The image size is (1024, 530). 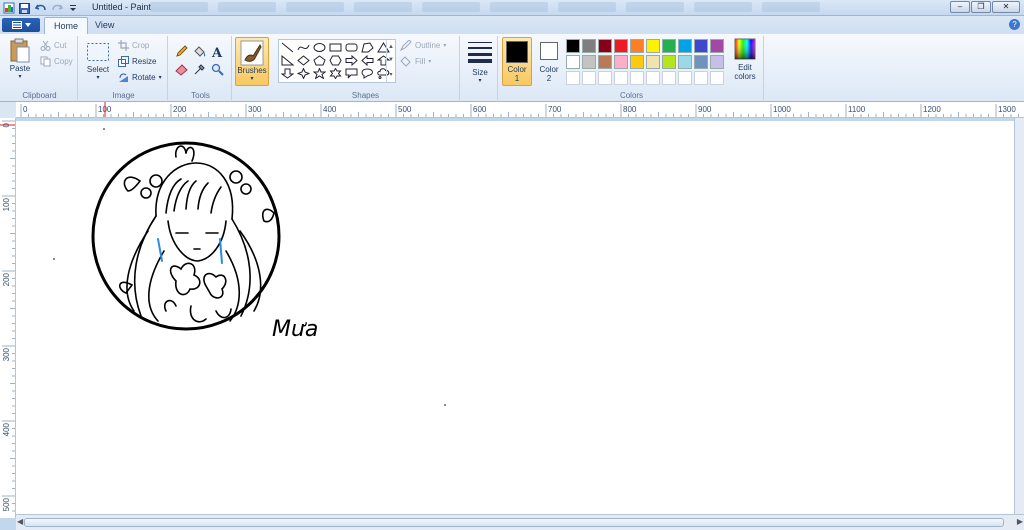 What do you see at coordinates (390, 74) in the screenshot?
I see `expand-gallery-icon: ▾` at bounding box center [390, 74].